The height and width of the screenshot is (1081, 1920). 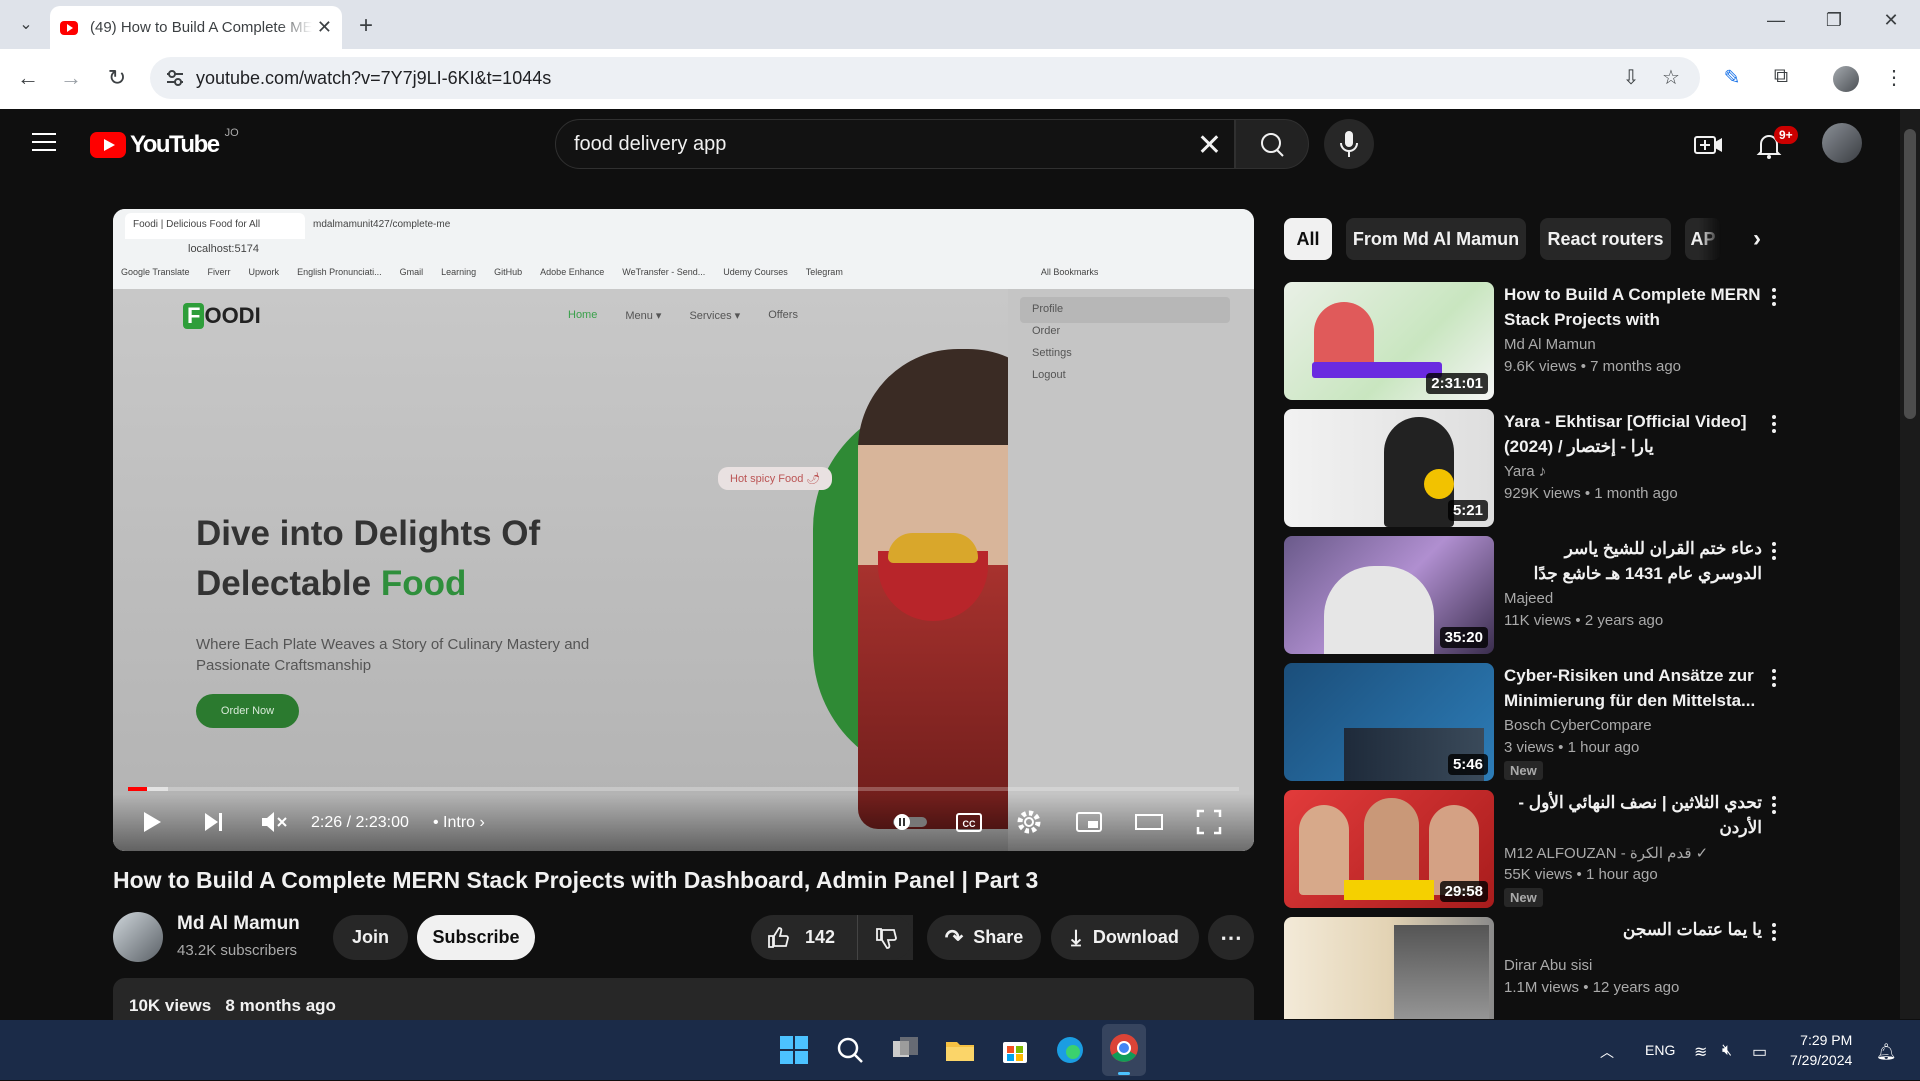 I want to click on video-thumbnail: 2:31:01, so click(x=1389, y=341).